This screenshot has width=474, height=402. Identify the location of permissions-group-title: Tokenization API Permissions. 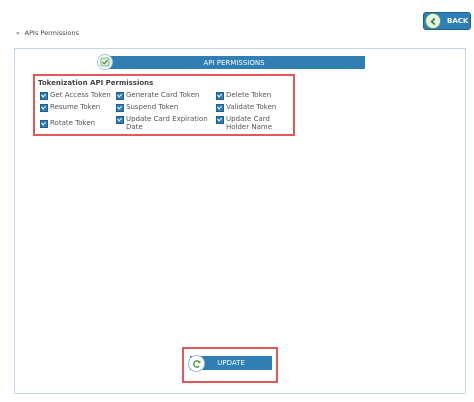
(96, 83).